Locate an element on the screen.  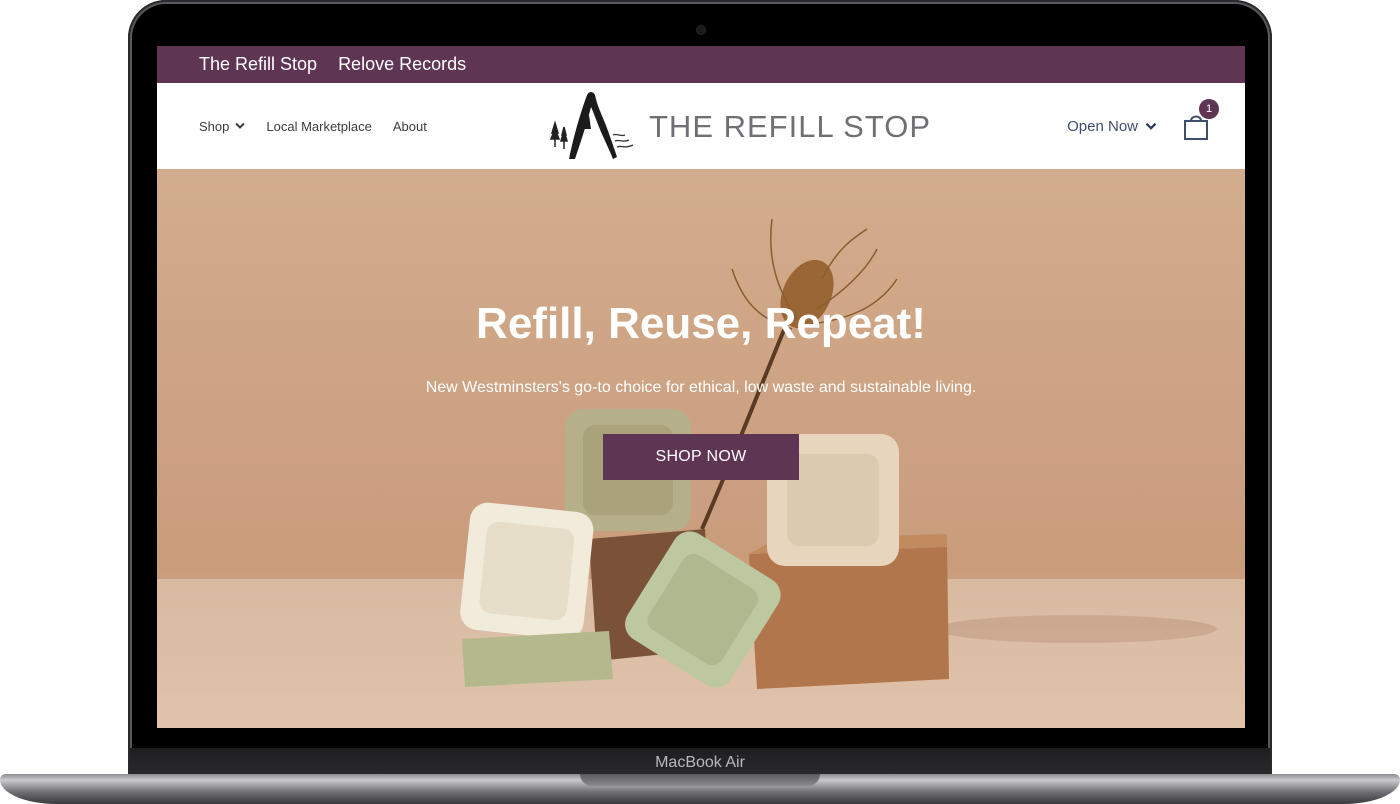
site-logo: THE REFILL STOP is located at coordinates (737, 127).